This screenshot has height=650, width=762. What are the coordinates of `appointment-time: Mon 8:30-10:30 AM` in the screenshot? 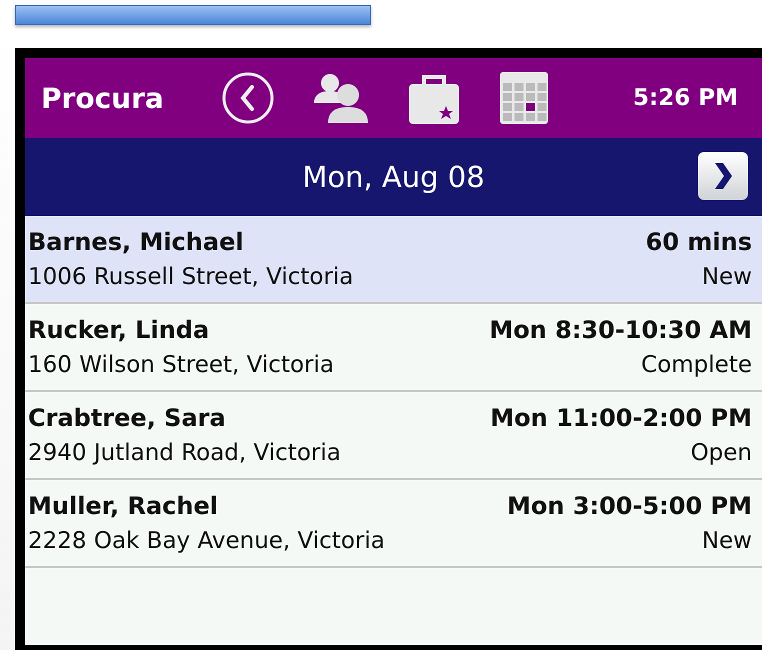 It's located at (620, 330).